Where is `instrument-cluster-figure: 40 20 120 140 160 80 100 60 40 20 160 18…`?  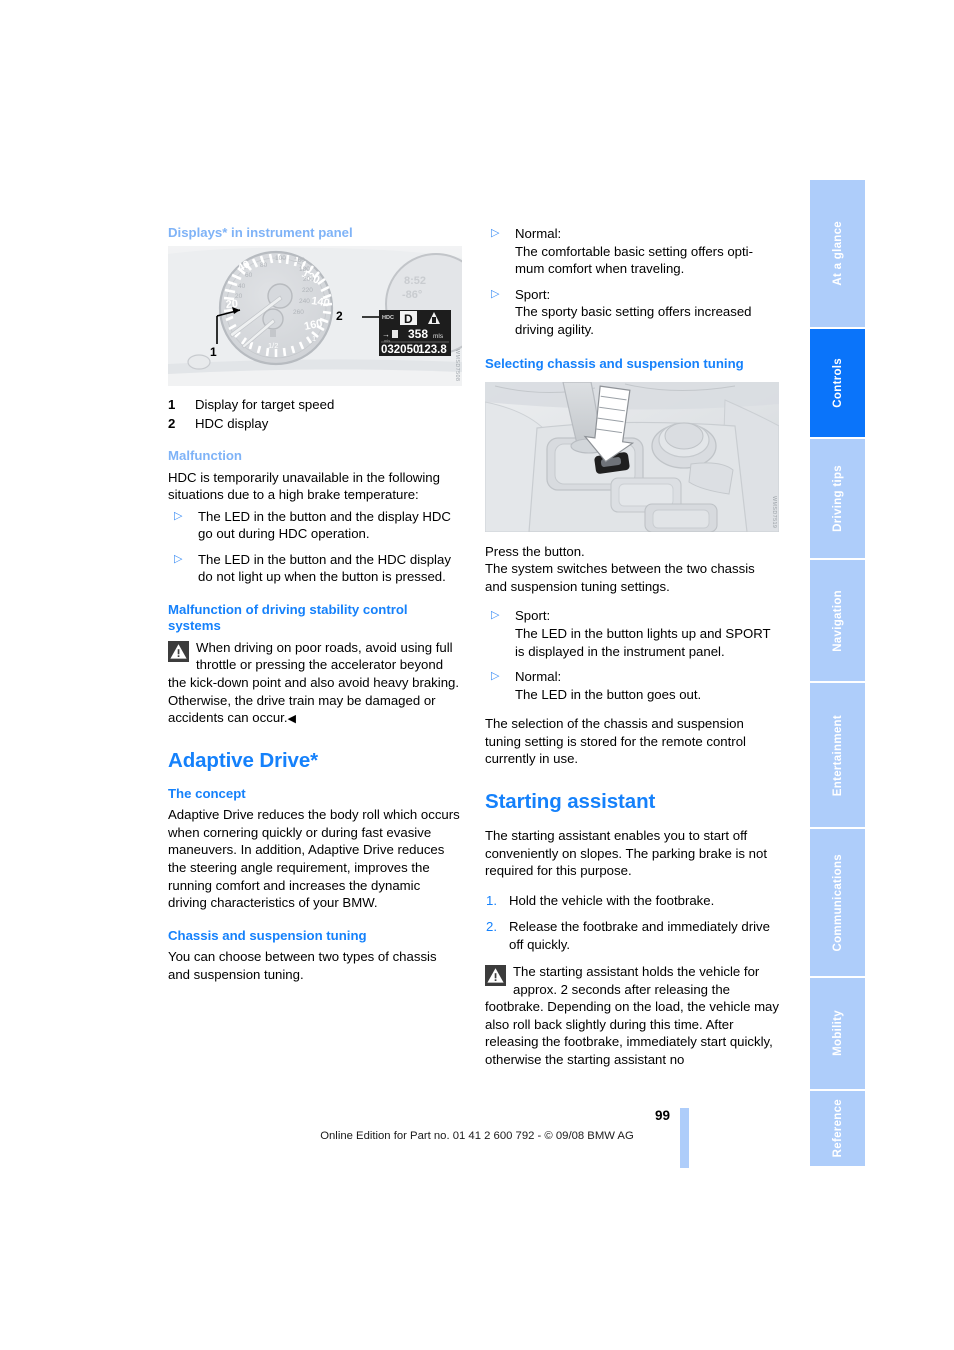 instrument-cluster-figure: 40 20 120 140 160 80 100 60 40 20 160 18… is located at coordinates (315, 315).